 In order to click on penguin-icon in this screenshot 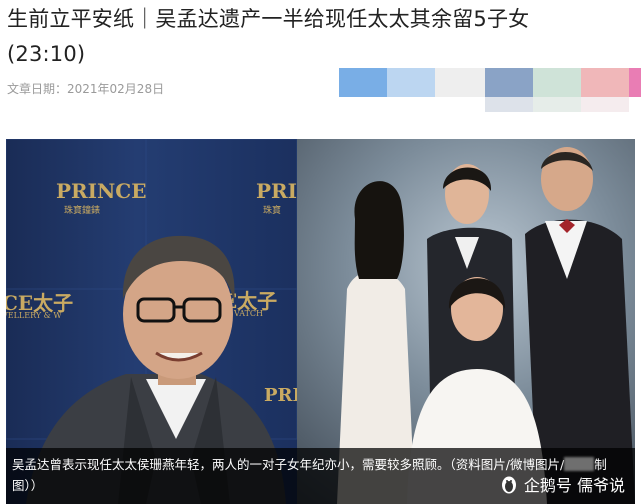, I will do `click(508, 485)`.